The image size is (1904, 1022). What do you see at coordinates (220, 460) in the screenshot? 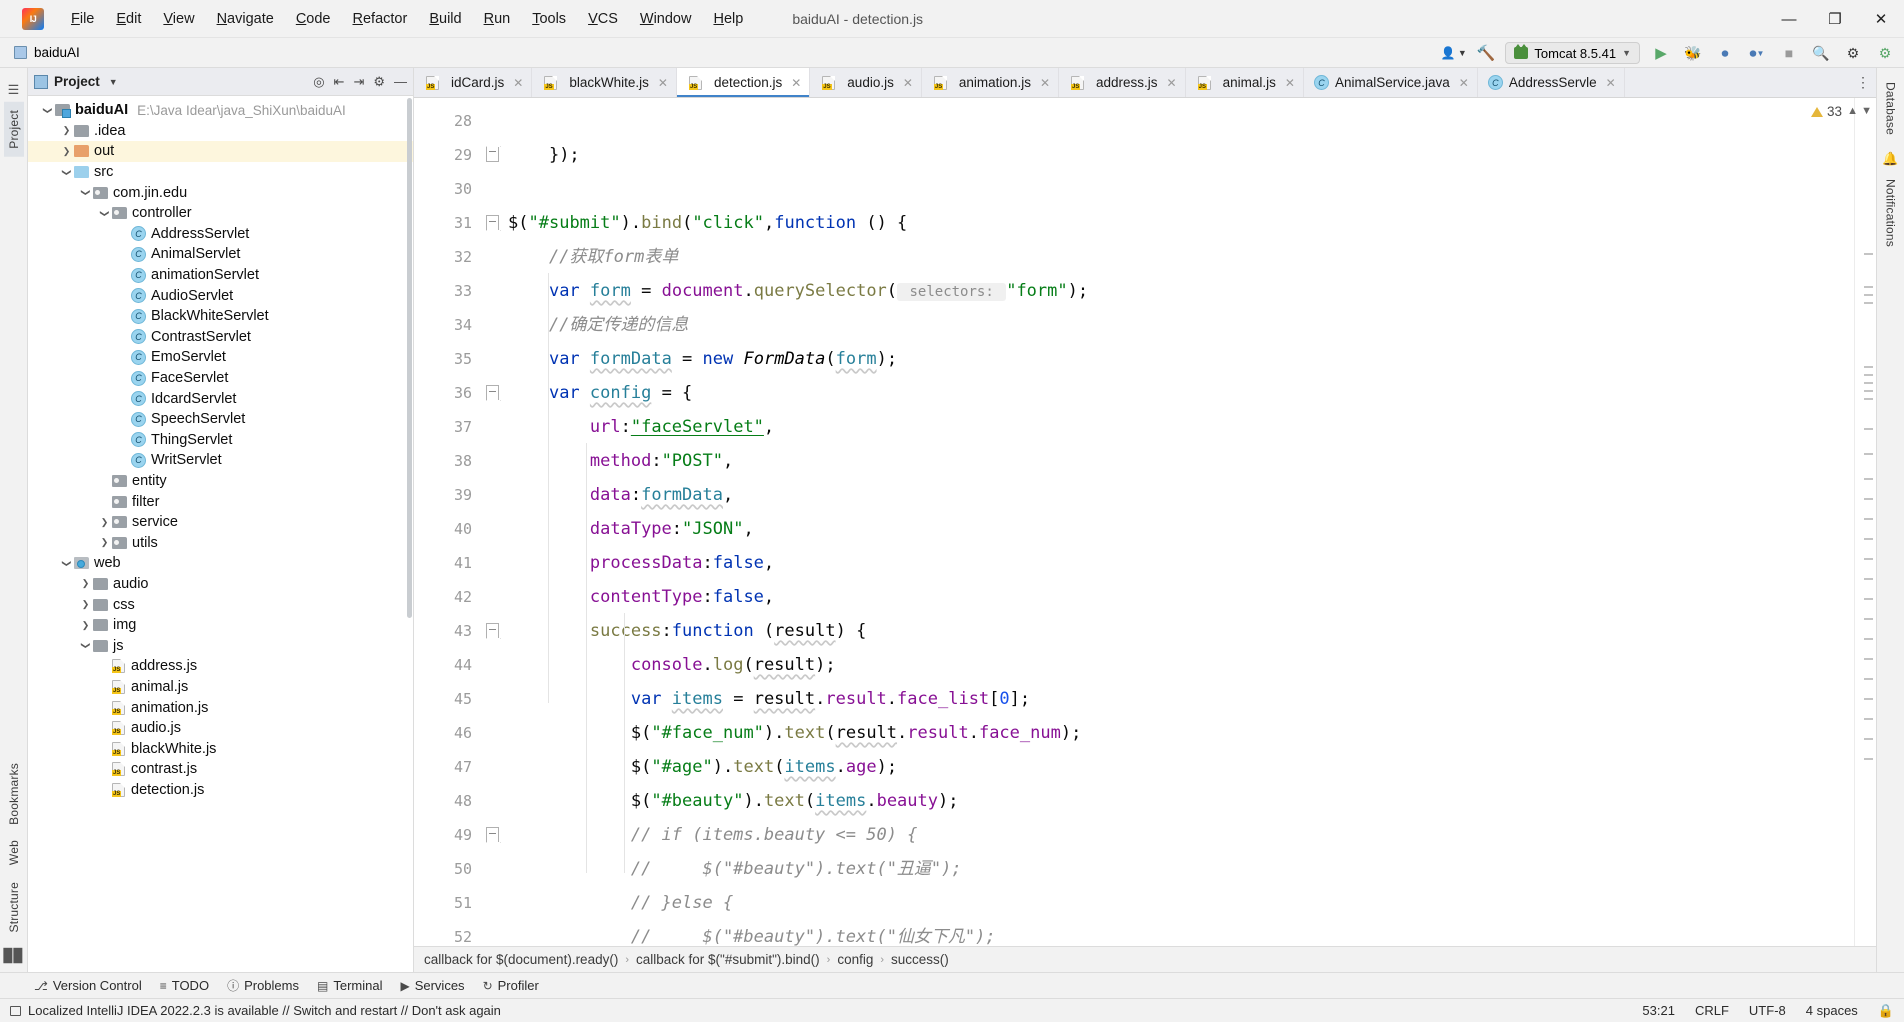
I see `tree-node: C WritServlet` at bounding box center [220, 460].